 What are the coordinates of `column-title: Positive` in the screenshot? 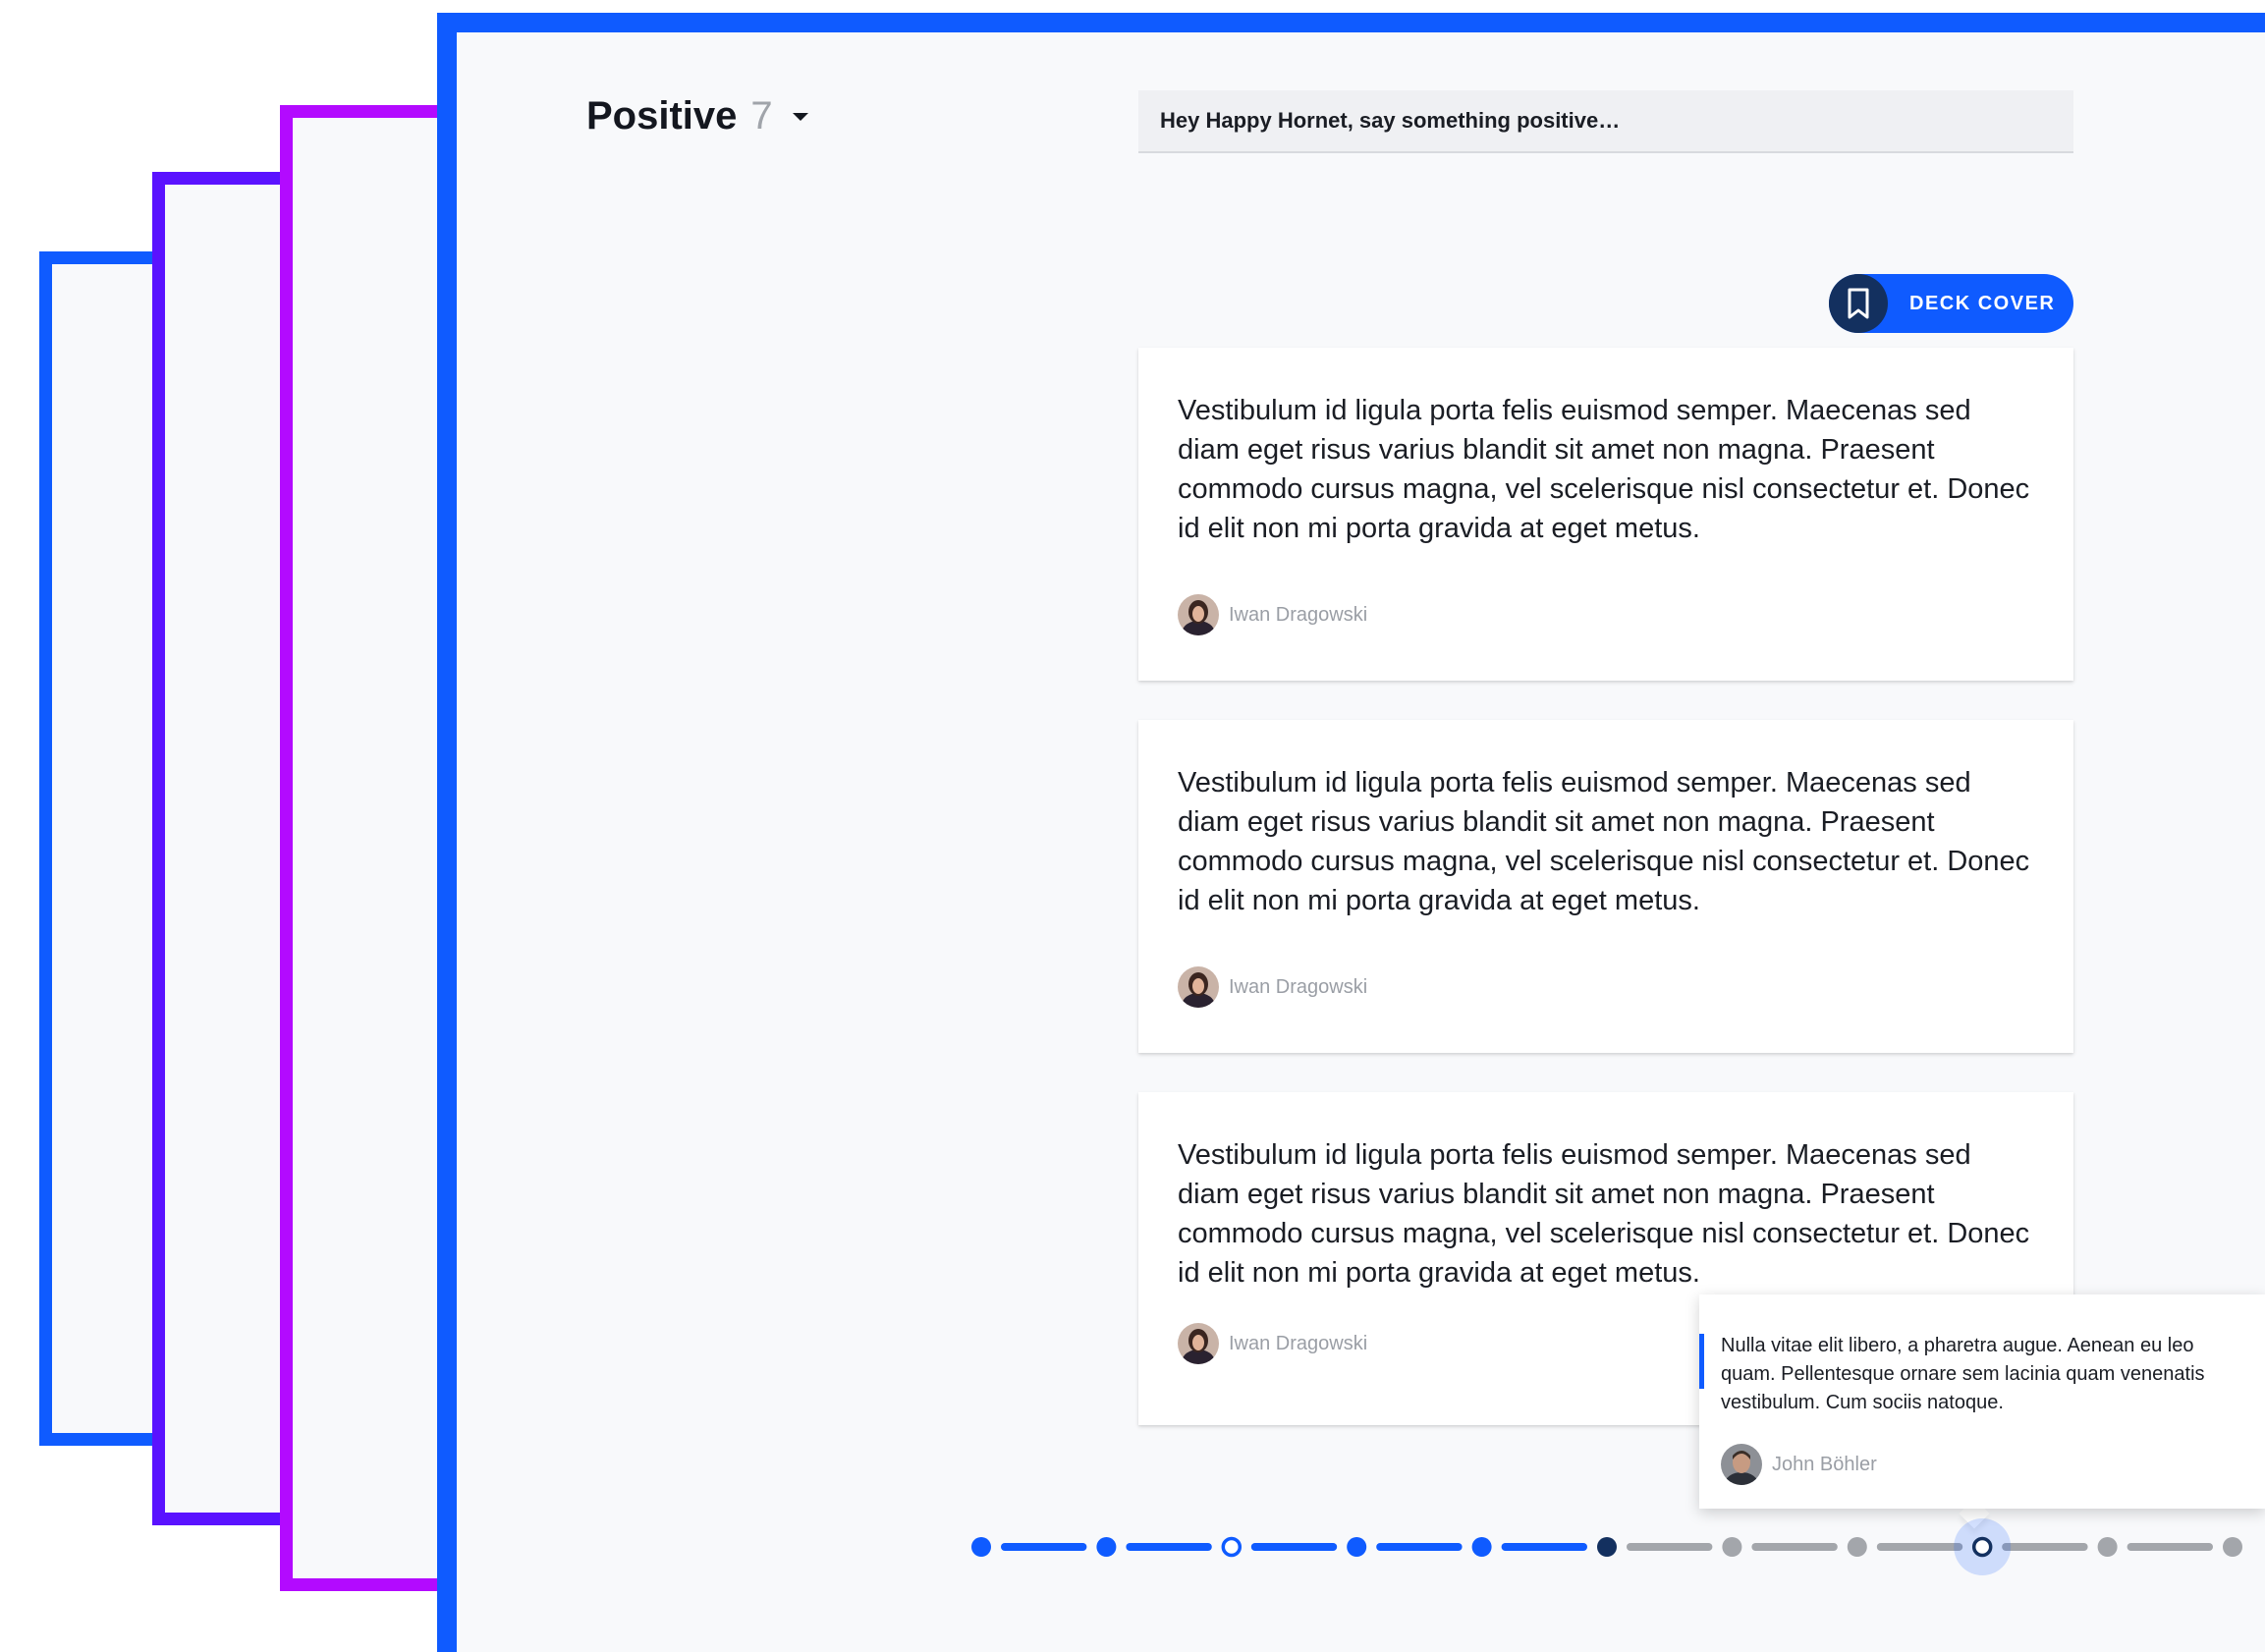 It's located at (662, 116).